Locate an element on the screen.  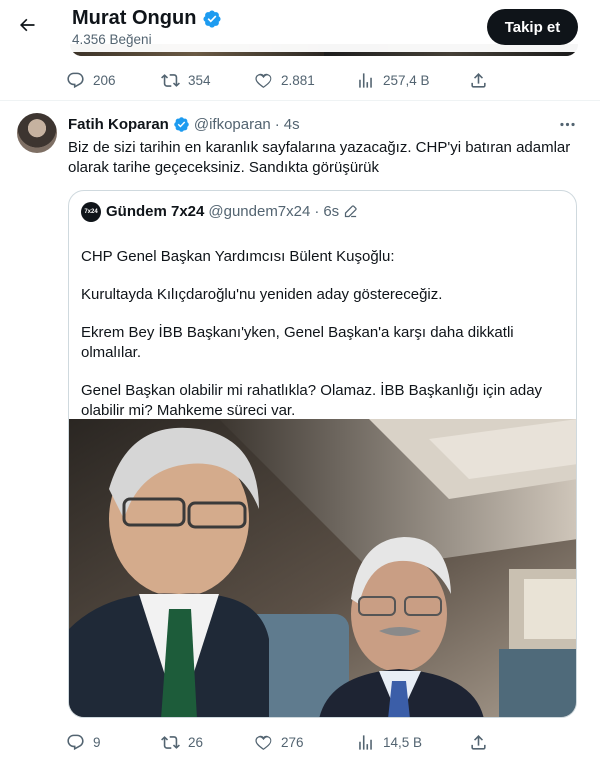
back-arrow-icon is located at coordinates (27, 25).